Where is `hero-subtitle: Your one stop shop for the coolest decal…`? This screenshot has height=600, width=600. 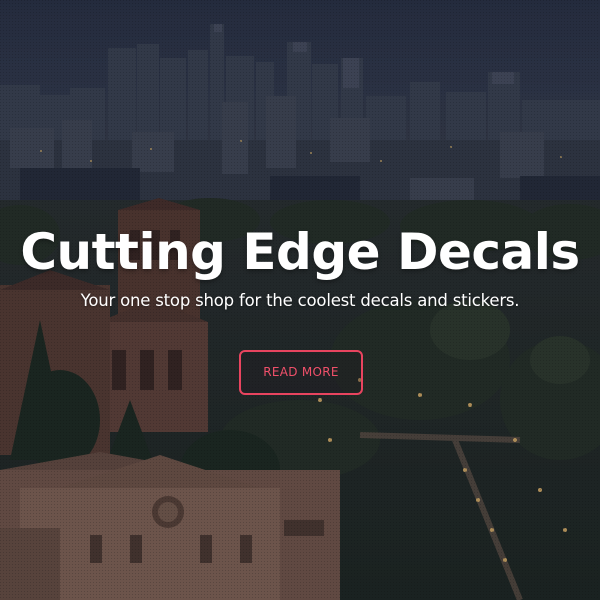 hero-subtitle: Your one stop shop for the coolest decal… is located at coordinates (300, 300).